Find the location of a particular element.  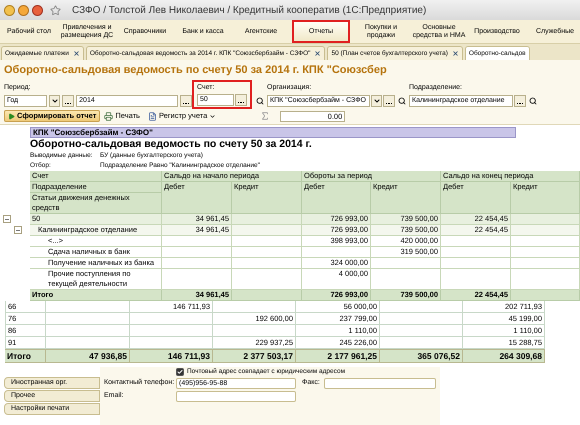

total-cell: 2 177 961,25 is located at coordinates (338, 356).